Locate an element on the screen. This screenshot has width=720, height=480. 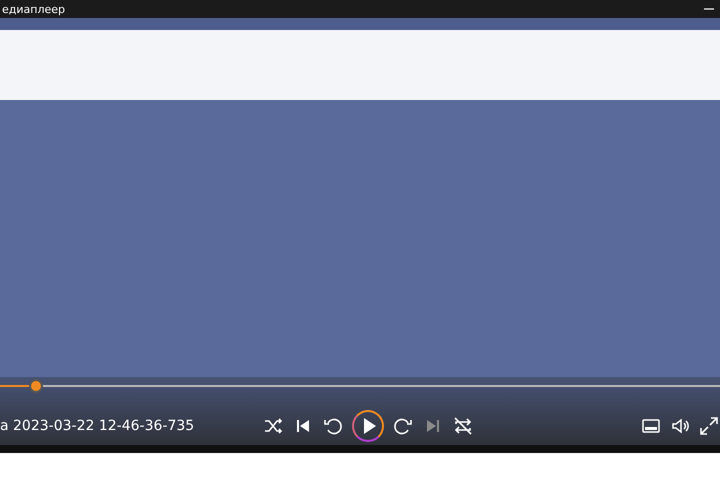
play-icon is located at coordinates (370, 426).